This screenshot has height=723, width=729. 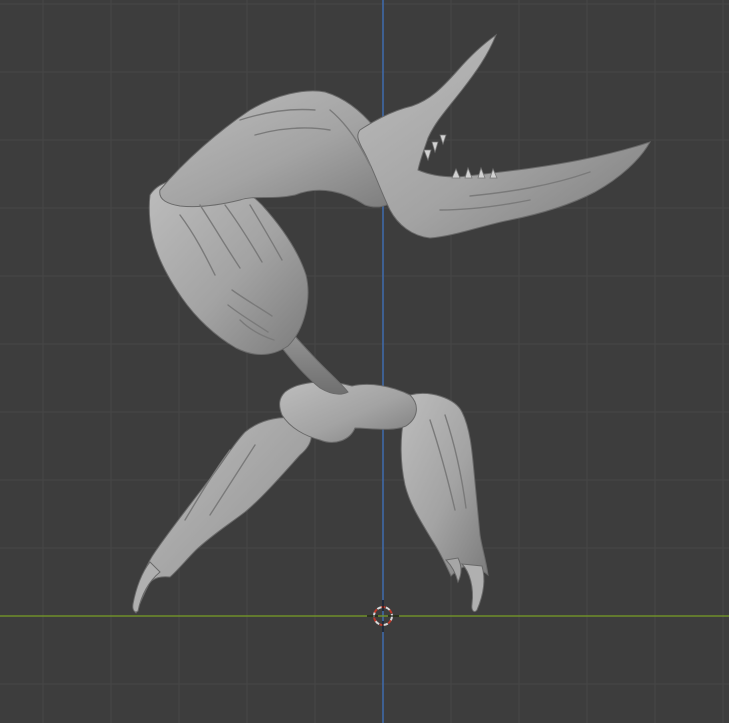 What do you see at coordinates (444, 485) in the screenshot?
I see `creature-right-leg` at bounding box center [444, 485].